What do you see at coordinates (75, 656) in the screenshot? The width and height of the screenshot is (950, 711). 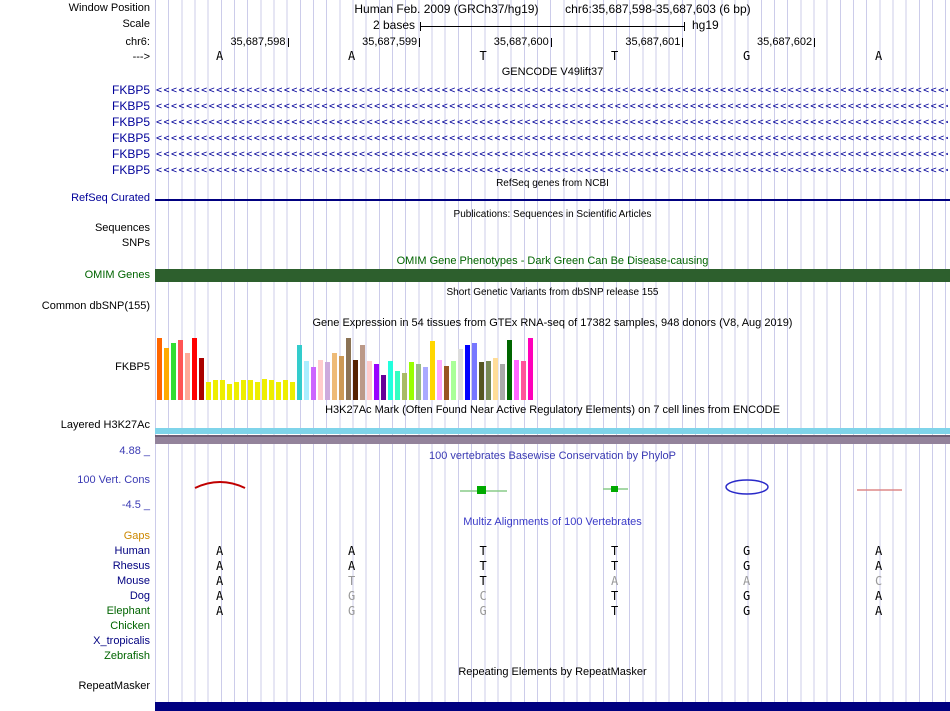 I see `multiz-species-label: Zebrafish` at bounding box center [75, 656].